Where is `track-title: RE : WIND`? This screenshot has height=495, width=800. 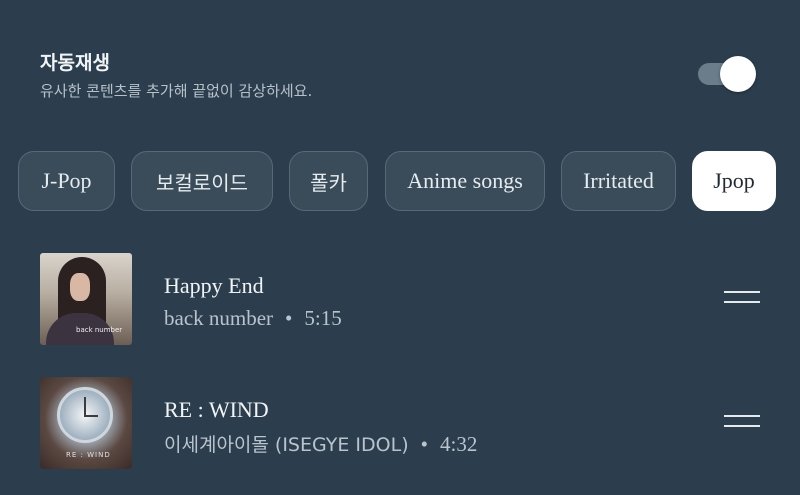 track-title: RE : WIND is located at coordinates (216, 409).